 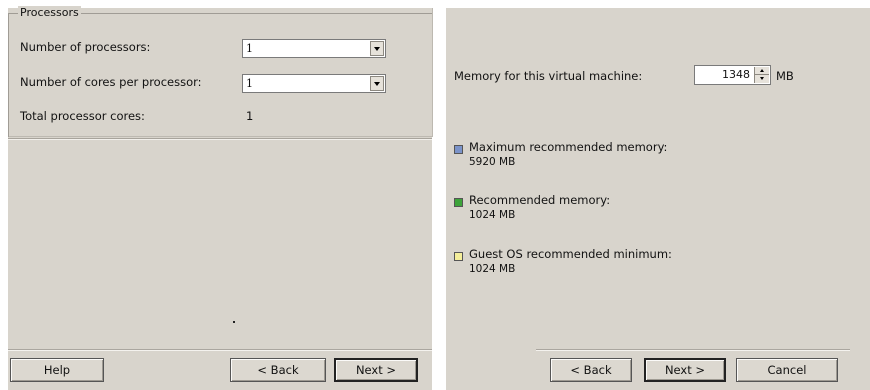 What do you see at coordinates (540, 200) in the screenshot?
I see `recommended-memory-label: Recommended memory:` at bounding box center [540, 200].